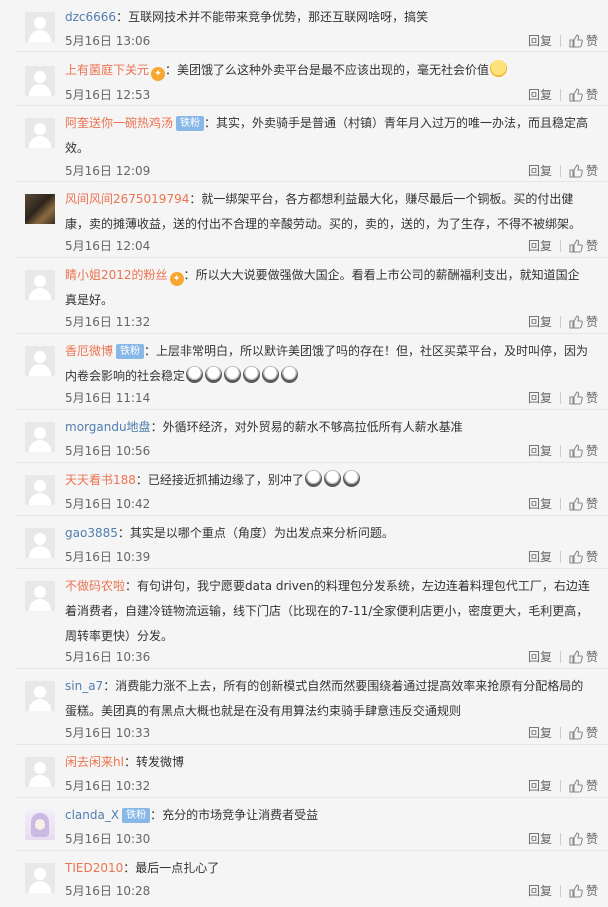 Image resolution: width=608 pixels, height=907 pixels. What do you see at coordinates (108, 246) in the screenshot?
I see `comment-time: 5月16日 12:04` at bounding box center [108, 246].